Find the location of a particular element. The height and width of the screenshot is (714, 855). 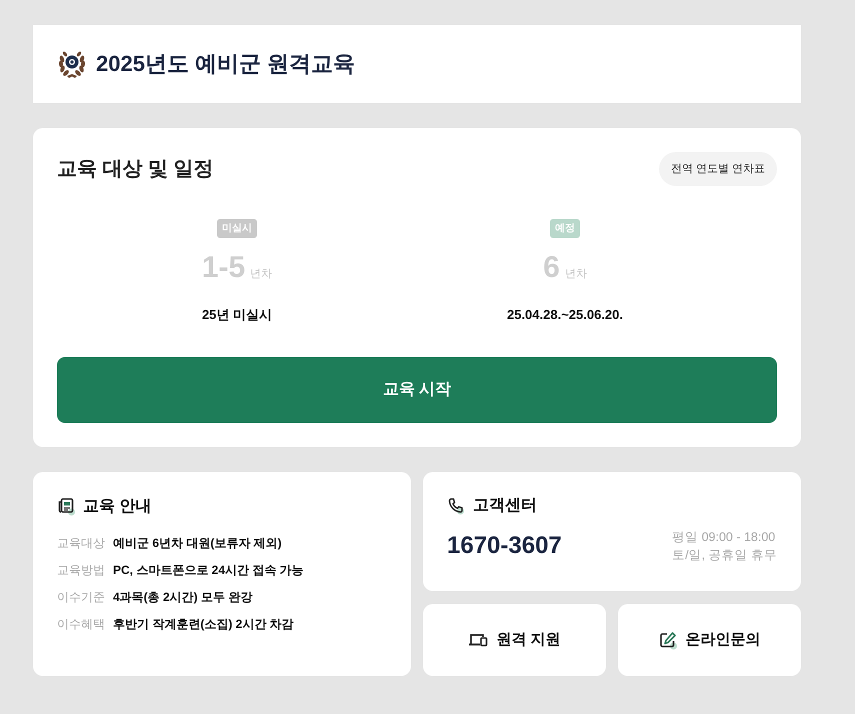

status-badge: 예정 is located at coordinates (565, 228).